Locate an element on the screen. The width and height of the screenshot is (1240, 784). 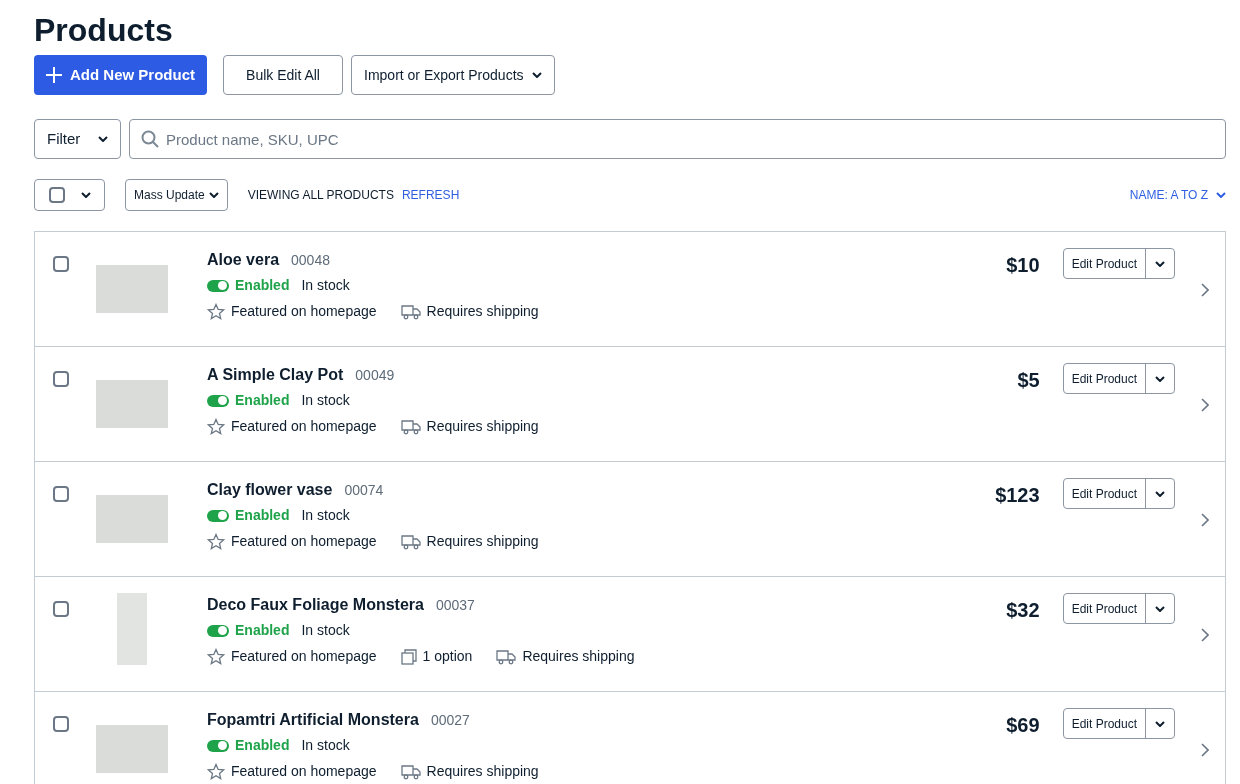
filter-dropdown: Filter is located at coordinates (77, 139).